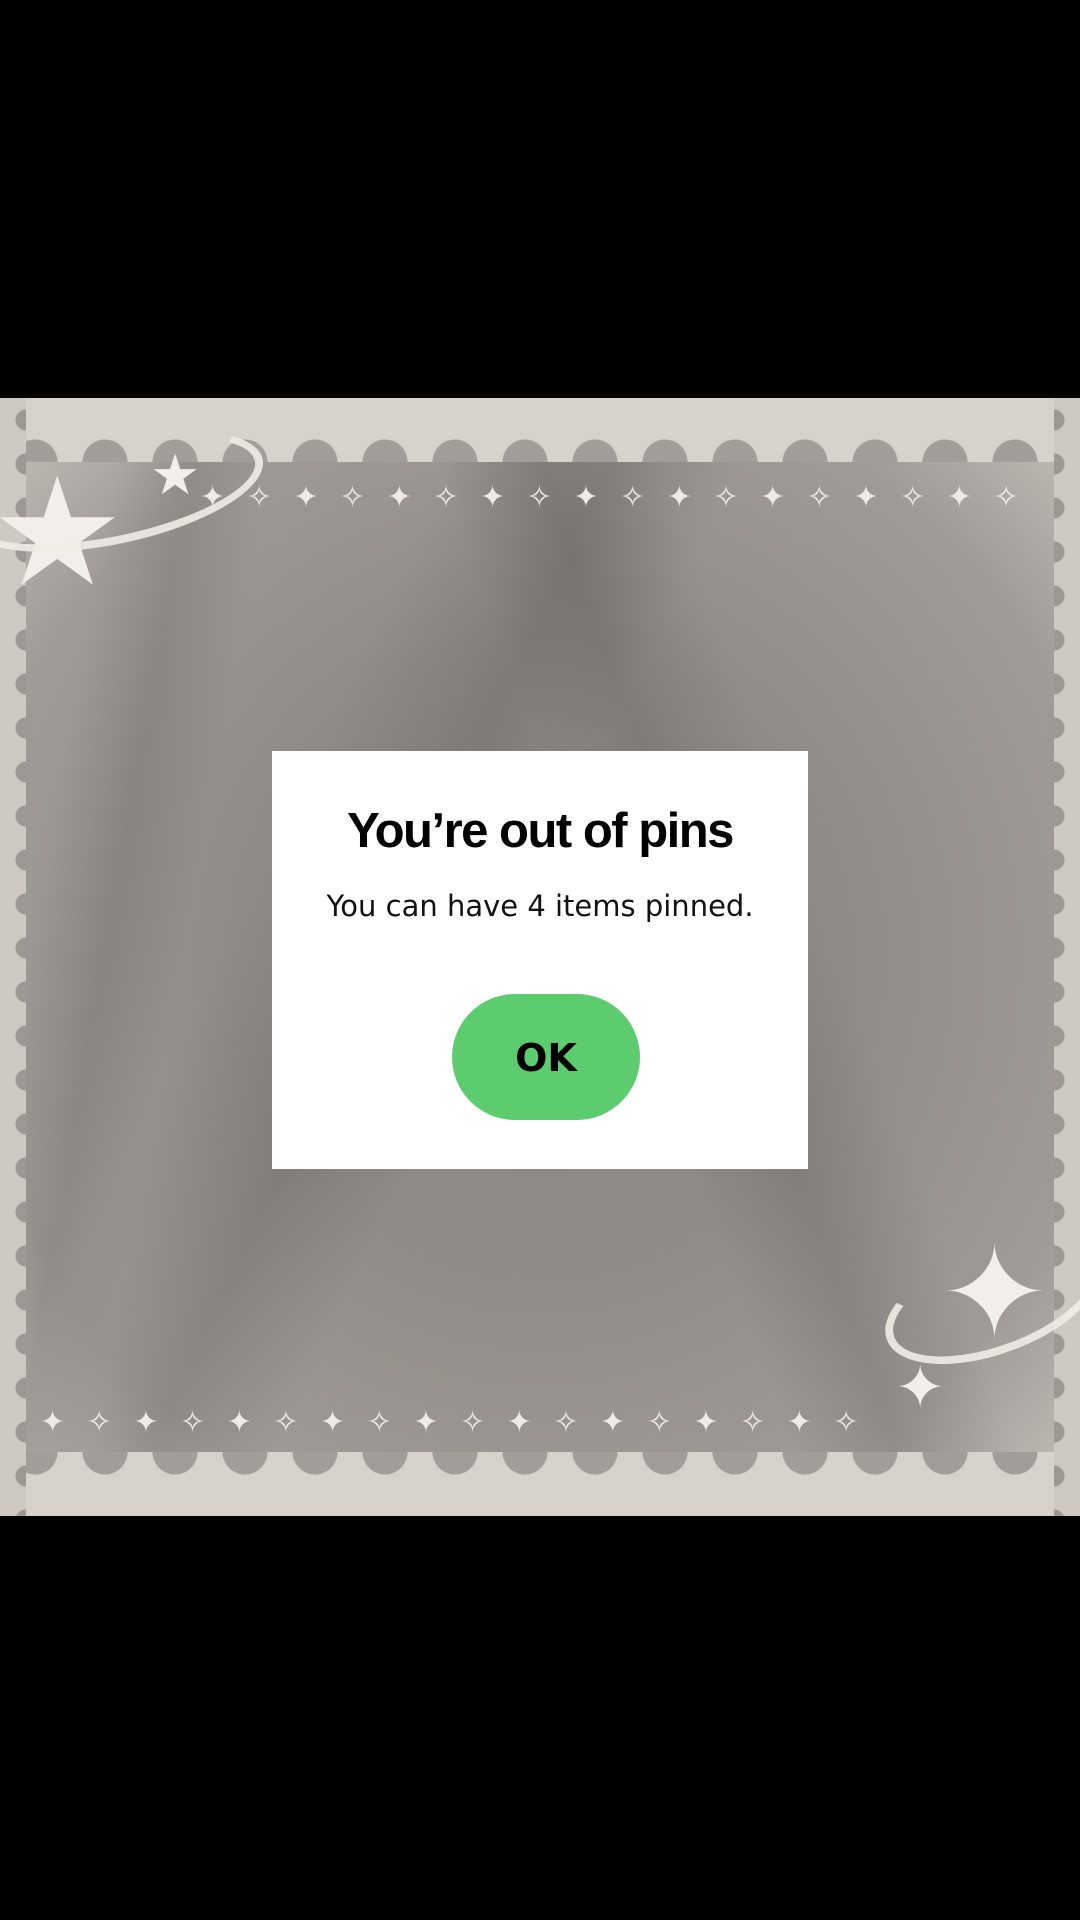  I want to click on dialog-title: You’re out of pins, so click(540, 831).